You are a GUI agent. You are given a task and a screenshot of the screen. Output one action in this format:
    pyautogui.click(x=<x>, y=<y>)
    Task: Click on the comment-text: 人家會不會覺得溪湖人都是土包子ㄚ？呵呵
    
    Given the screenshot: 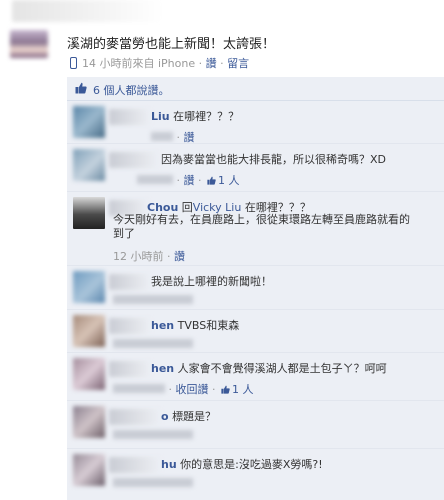 What is the action you would take?
    pyautogui.click(x=282, y=368)
    